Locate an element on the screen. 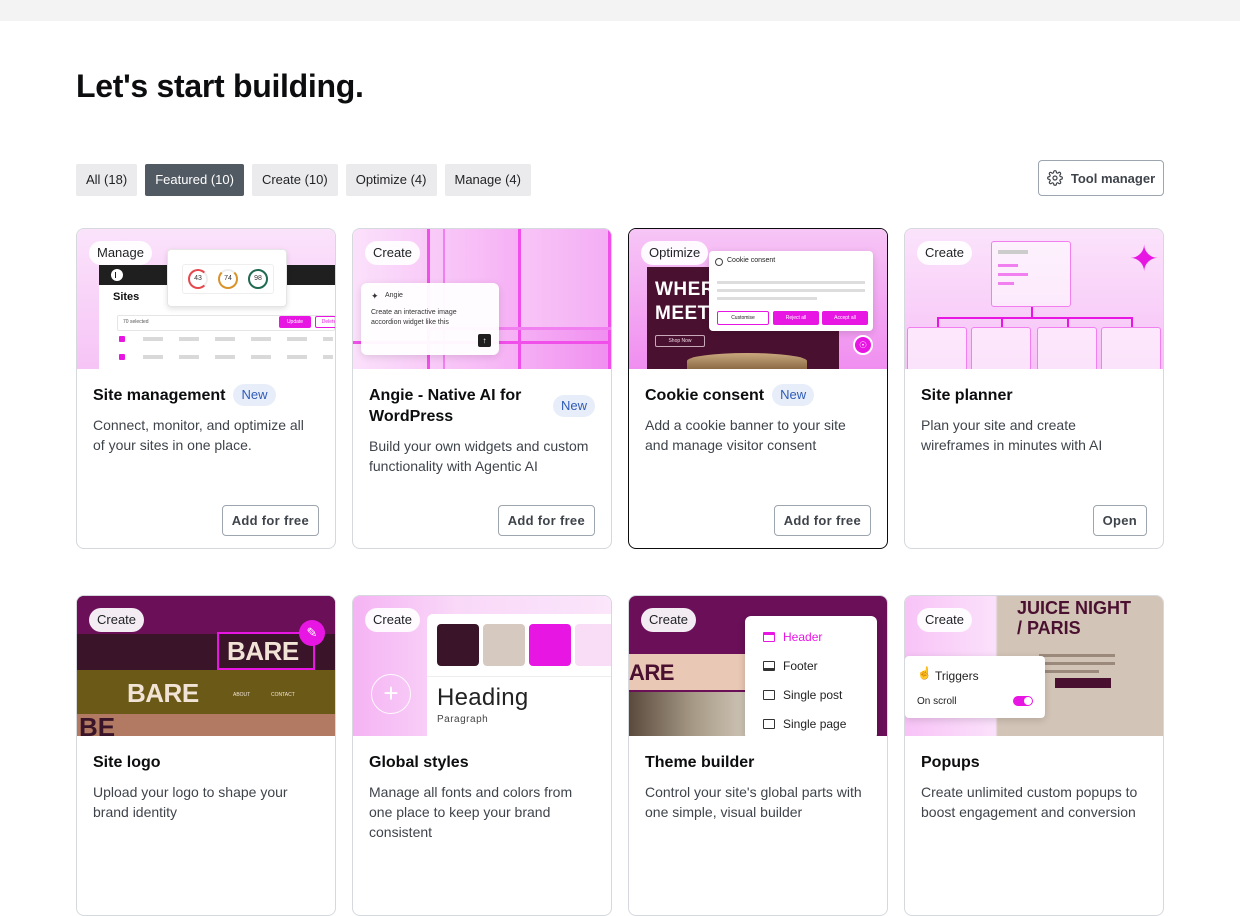 The image size is (1240, 916). on-scroll-toggle is located at coordinates (1023, 701).